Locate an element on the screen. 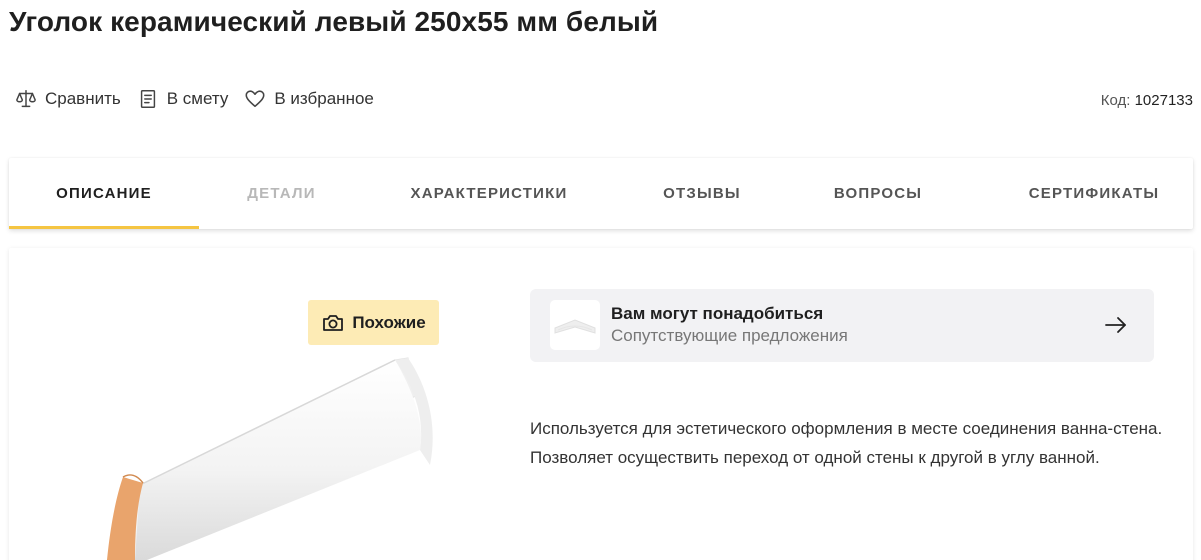 The width and height of the screenshot is (1201, 560). tab-questions-label: ВОПРОСЫ is located at coordinates (878, 193).